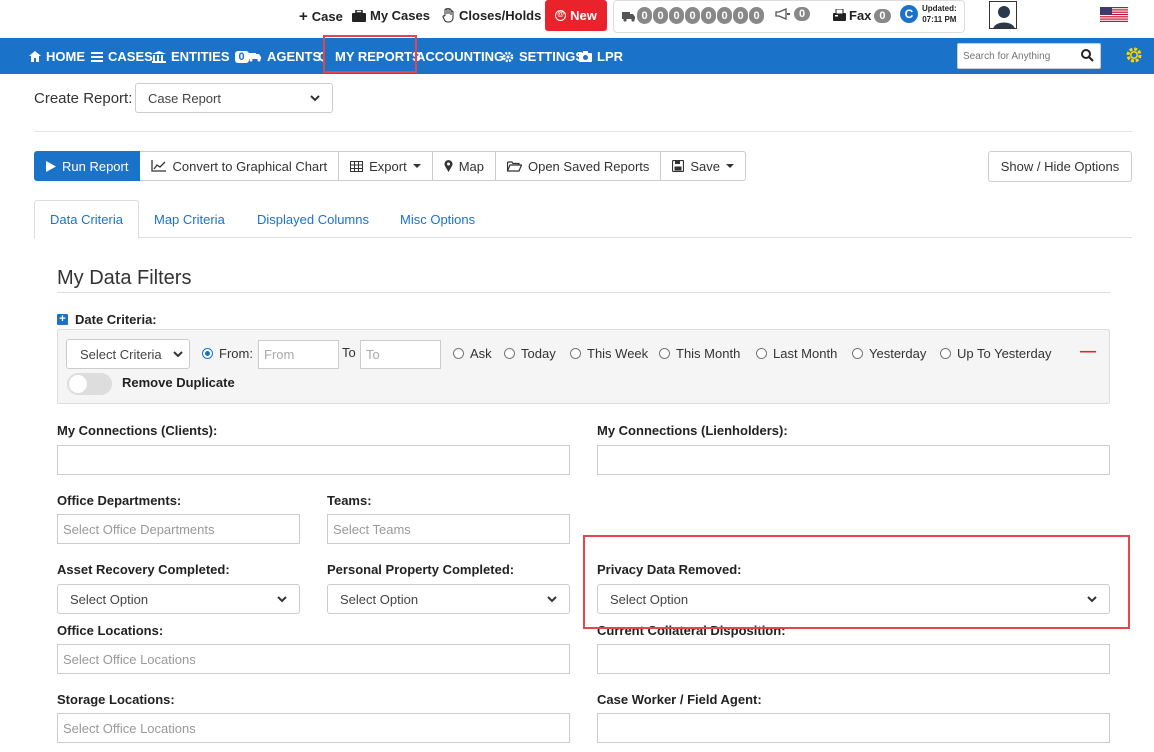  I want to click on entities-badge: 0, so click(241, 56).